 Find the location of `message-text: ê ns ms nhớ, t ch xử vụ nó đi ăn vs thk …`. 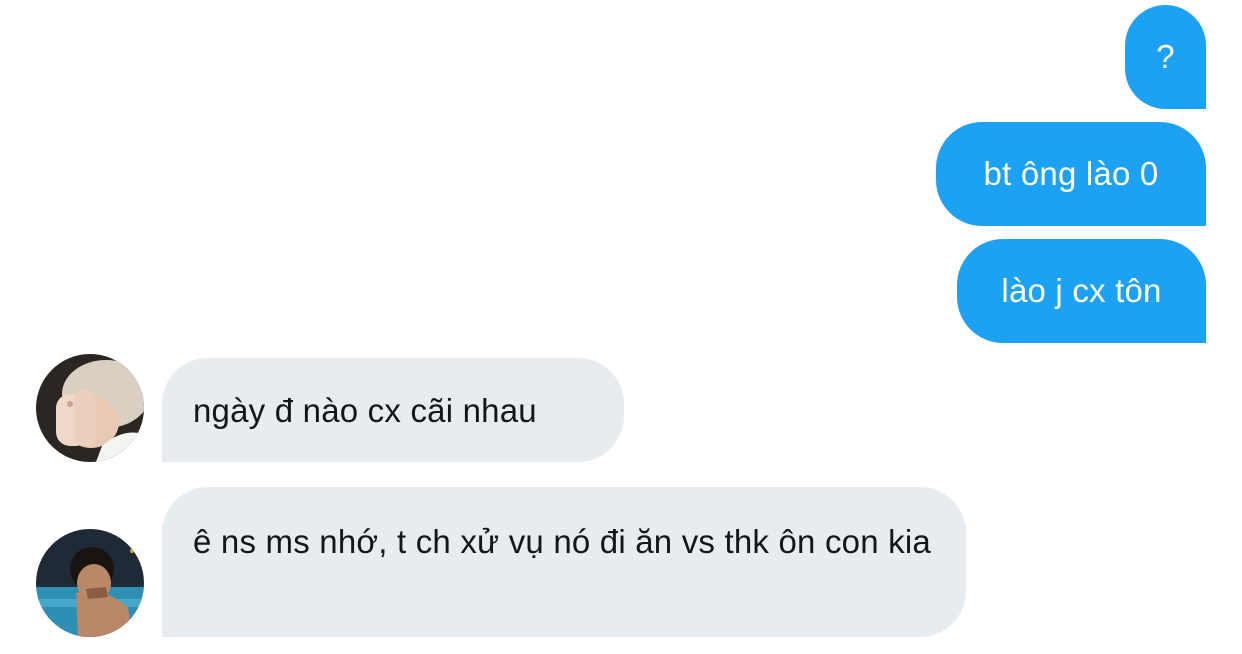

message-text: ê ns ms nhớ, t ch xử vụ nó đi ăn vs thk … is located at coordinates (562, 541).